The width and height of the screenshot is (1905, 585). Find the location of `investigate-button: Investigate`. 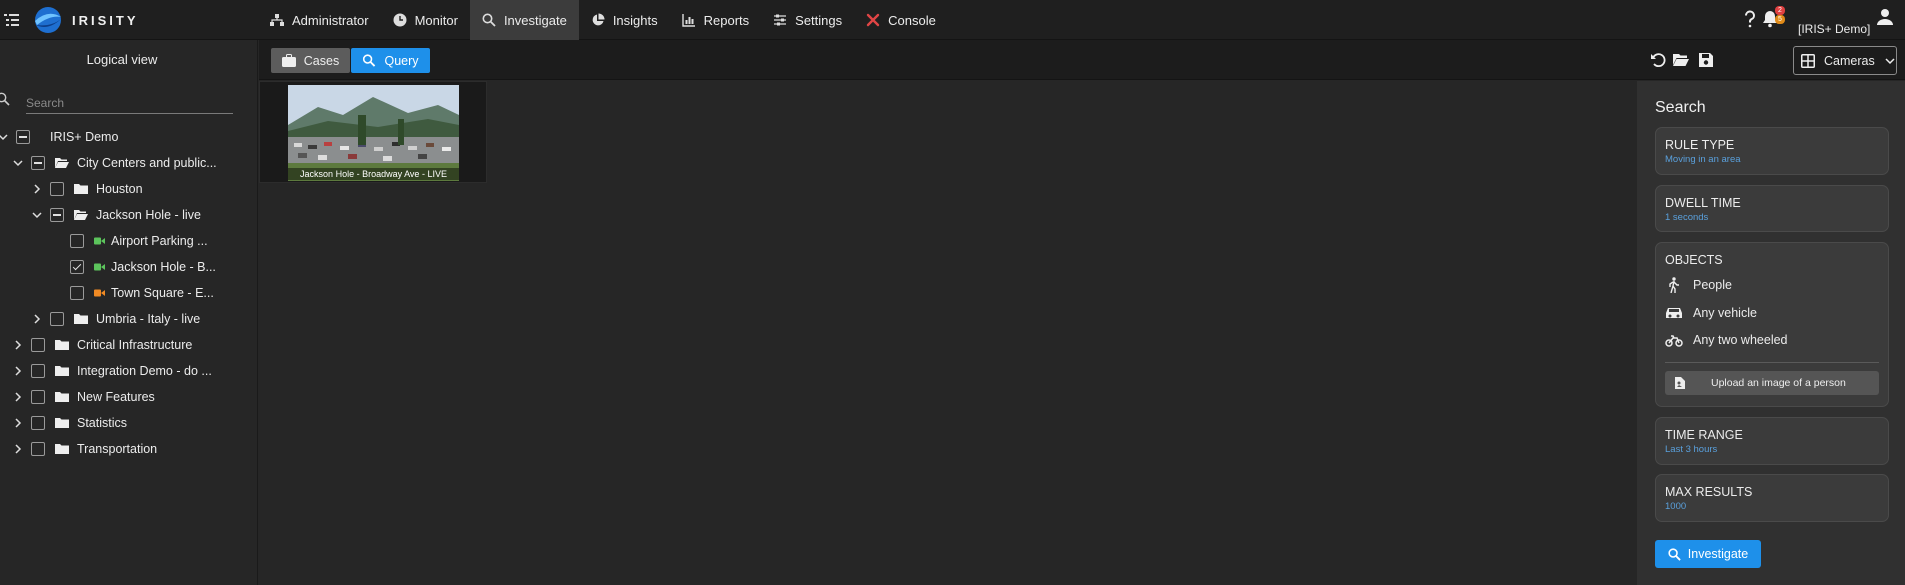

investigate-button: Investigate is located at coordinates (1708, 554).